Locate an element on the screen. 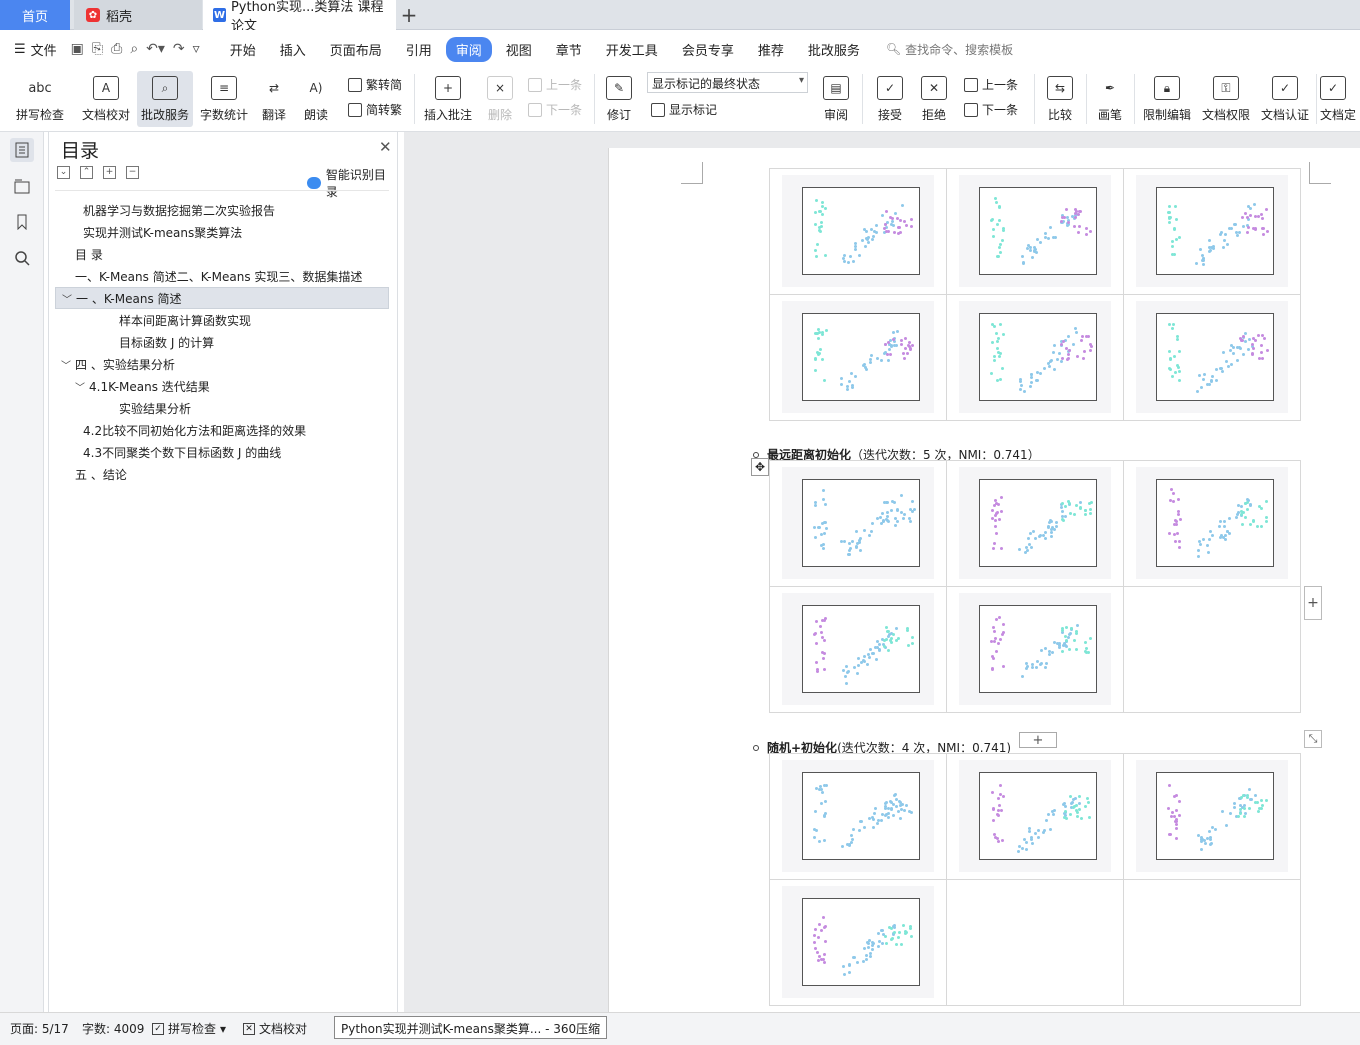  grading-service-button: ⌕ 批改服务 is located at coordinates (165, 99).